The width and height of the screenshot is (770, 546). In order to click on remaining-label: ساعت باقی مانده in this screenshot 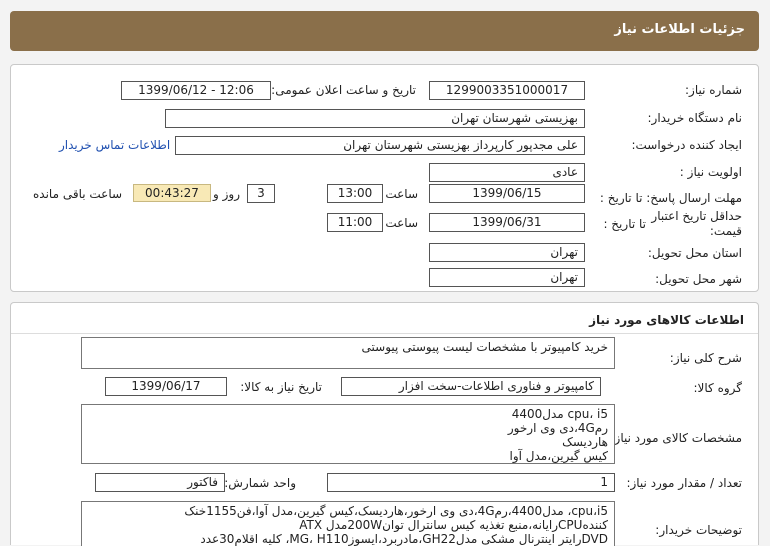, I will do `click(78, 194)`.